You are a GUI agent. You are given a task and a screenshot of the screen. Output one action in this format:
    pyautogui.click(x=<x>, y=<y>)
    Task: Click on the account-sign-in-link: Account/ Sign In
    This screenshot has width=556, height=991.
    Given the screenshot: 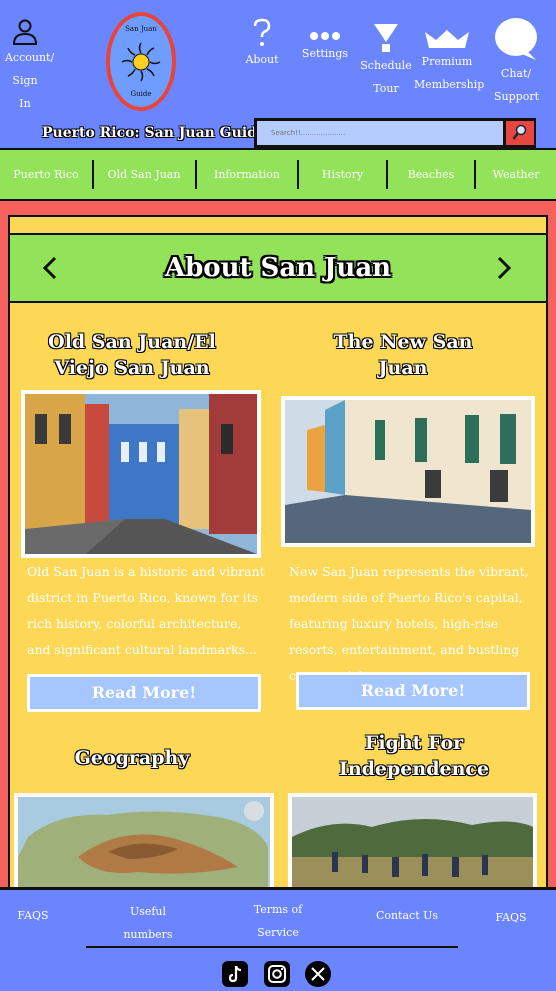 What is the action you would take?
    pyautogui.click(x=27, y=66)
    